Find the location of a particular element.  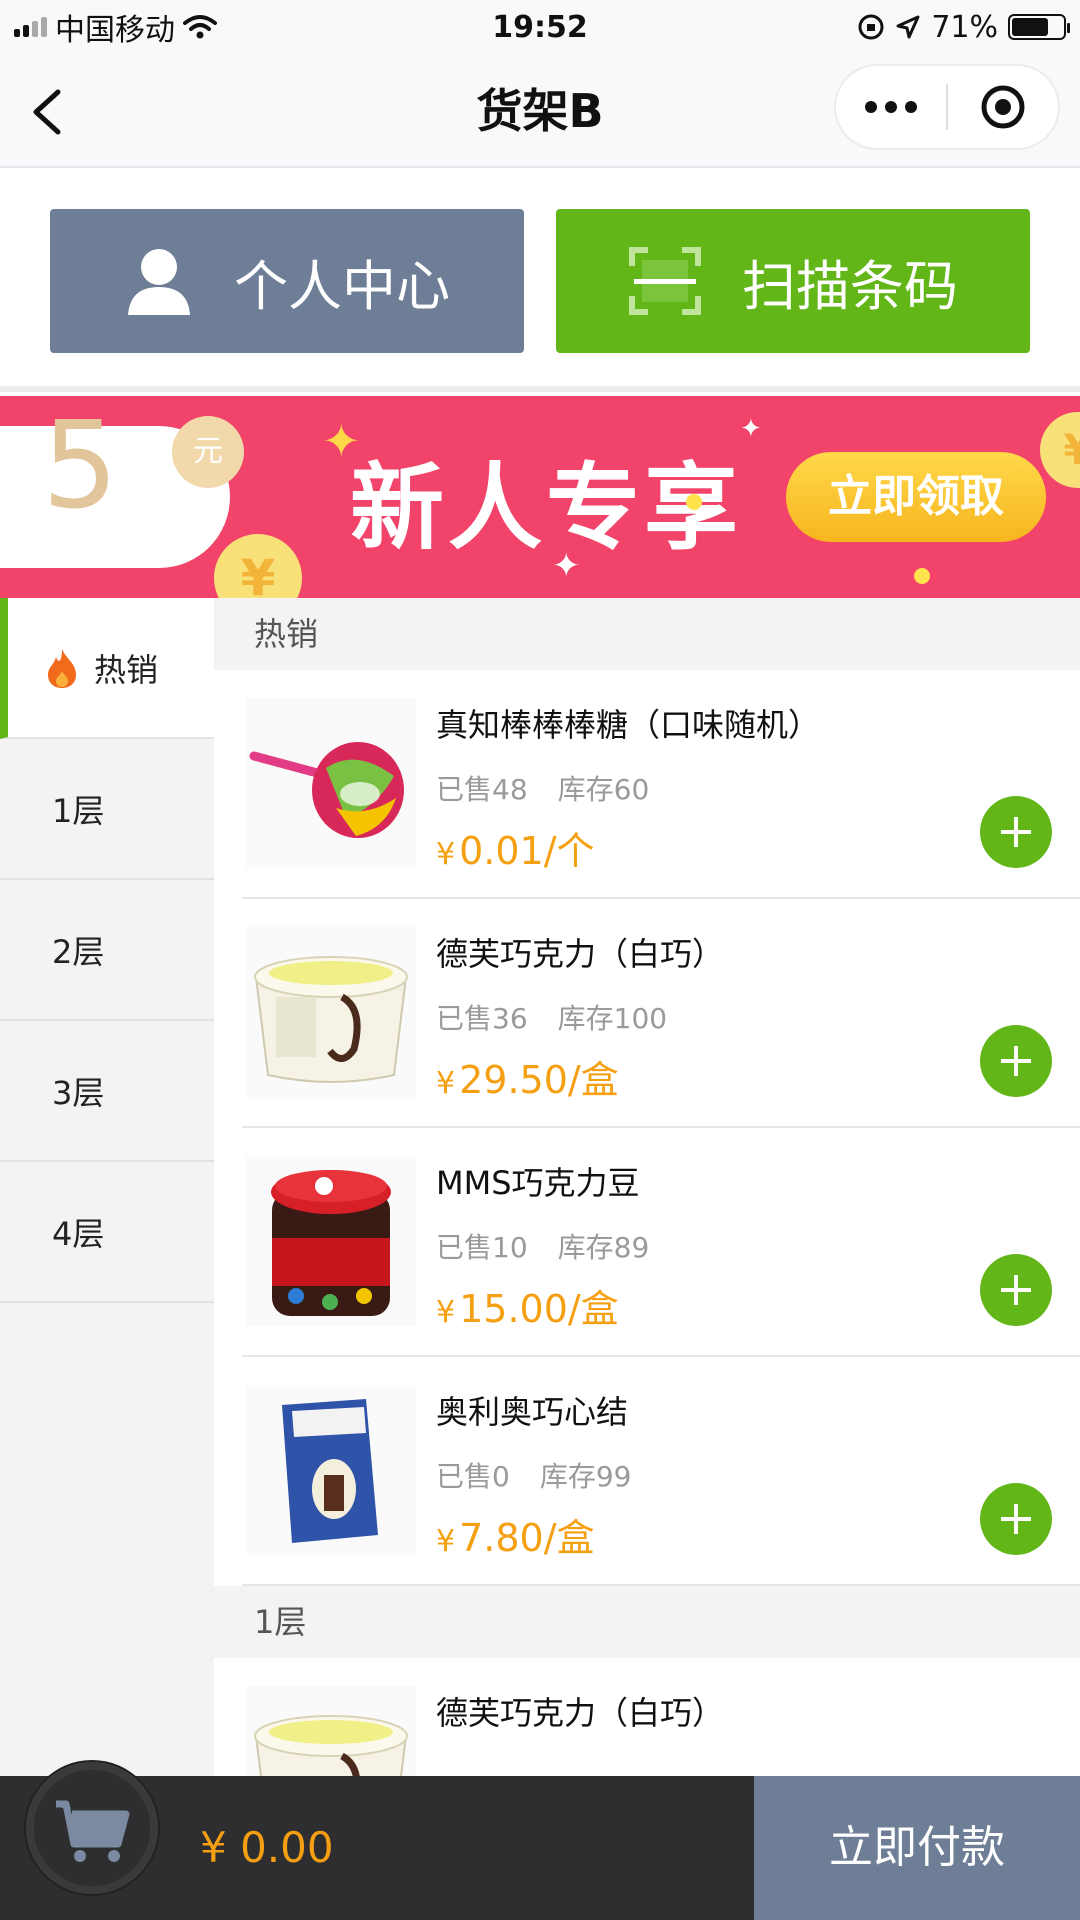

product-sold: 已售36 is located at coordinates (482, 1018).